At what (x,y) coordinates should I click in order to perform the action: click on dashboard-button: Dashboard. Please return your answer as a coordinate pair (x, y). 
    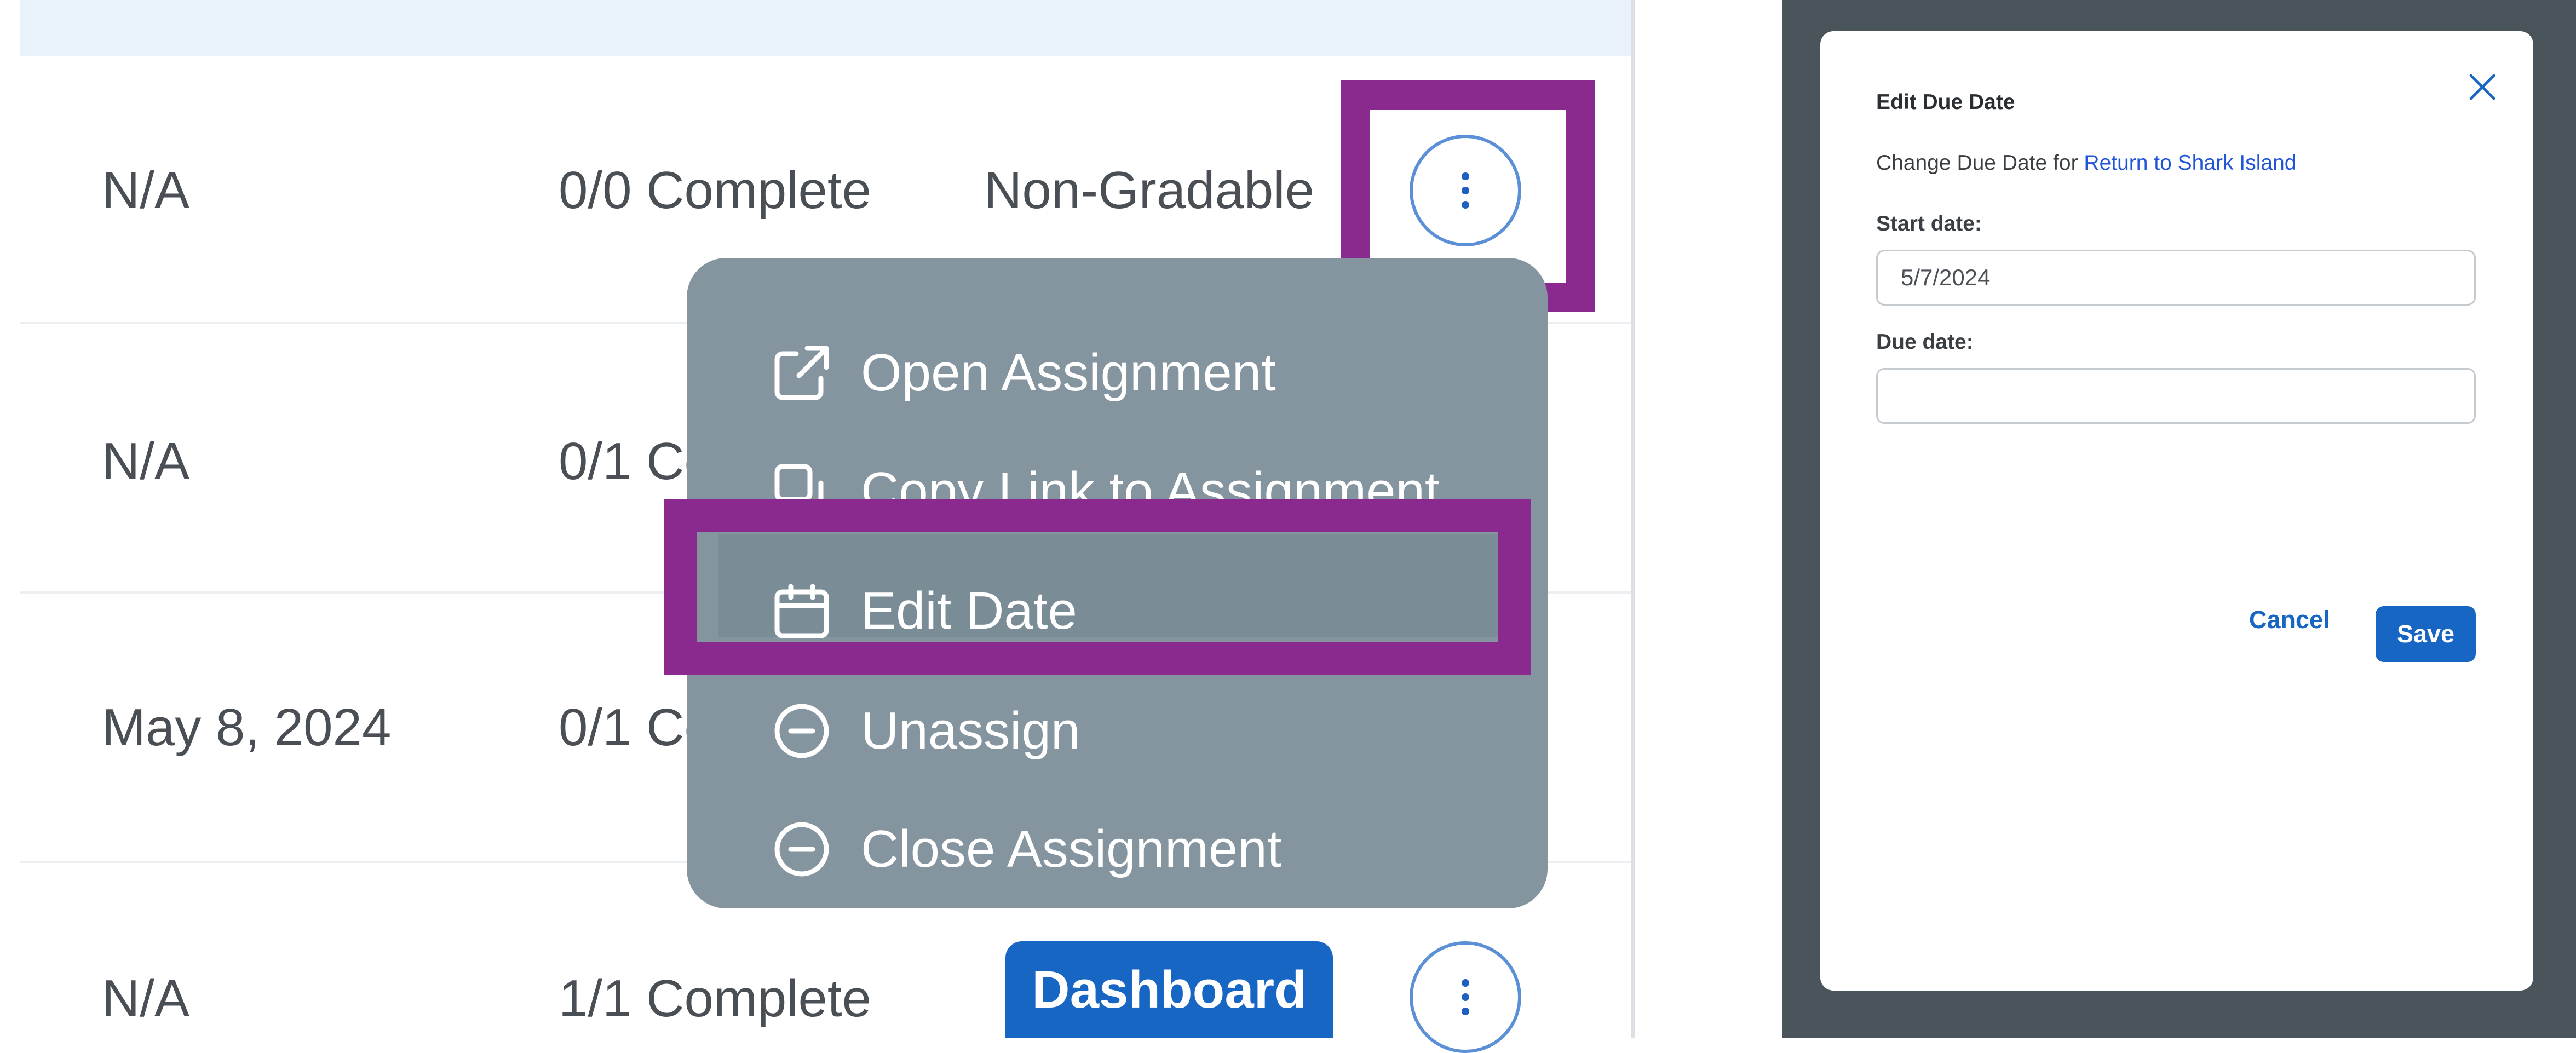
    Looking at the image, I should click on (1169, 990).